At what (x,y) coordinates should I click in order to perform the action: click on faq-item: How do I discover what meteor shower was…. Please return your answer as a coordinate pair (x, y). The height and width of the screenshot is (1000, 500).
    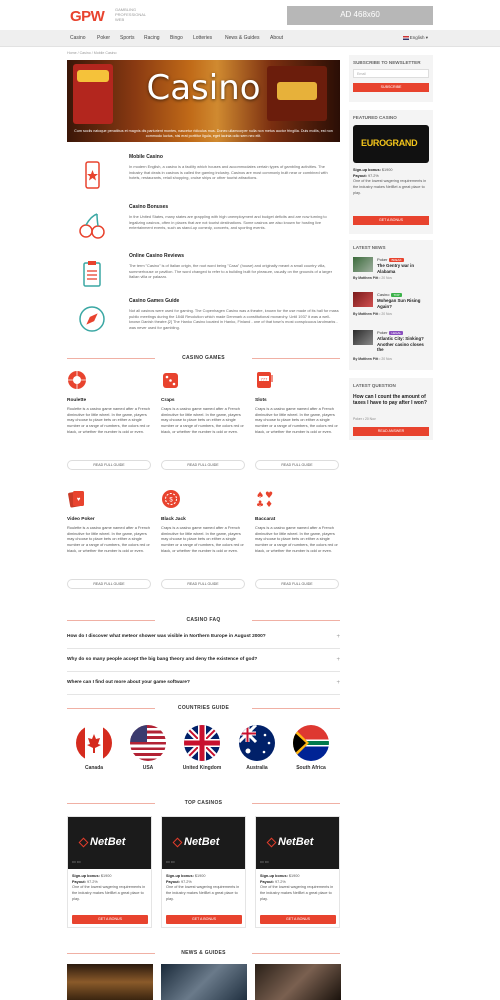
    Looking at the image, I should click on (203, 639).